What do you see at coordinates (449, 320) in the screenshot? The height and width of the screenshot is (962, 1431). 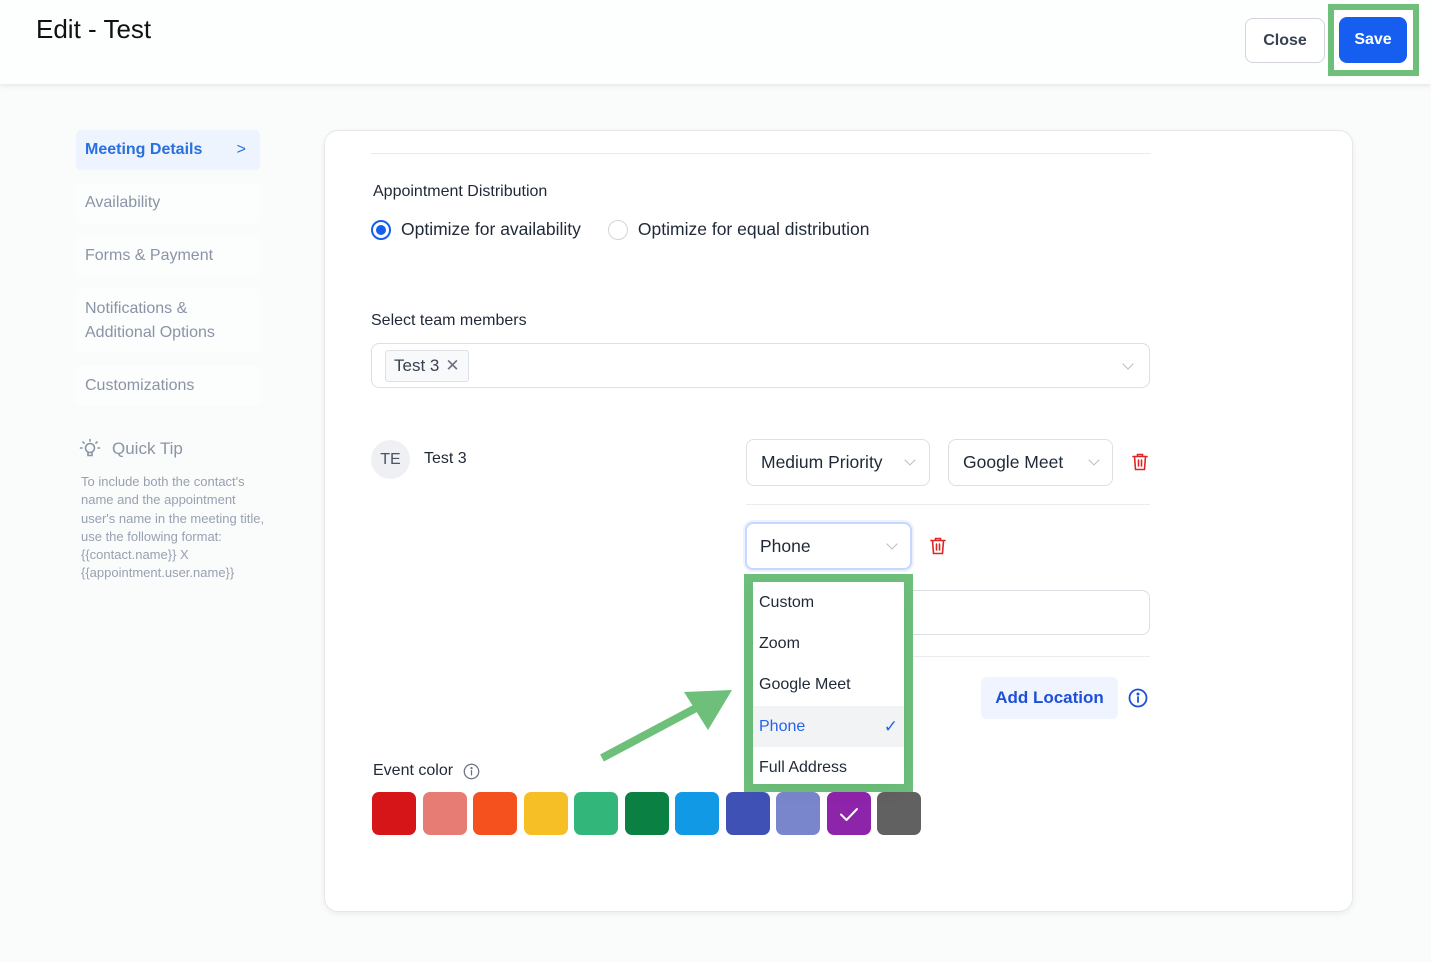 I see `select-team-members-label: Select team members` at bounding box center [449, 320].